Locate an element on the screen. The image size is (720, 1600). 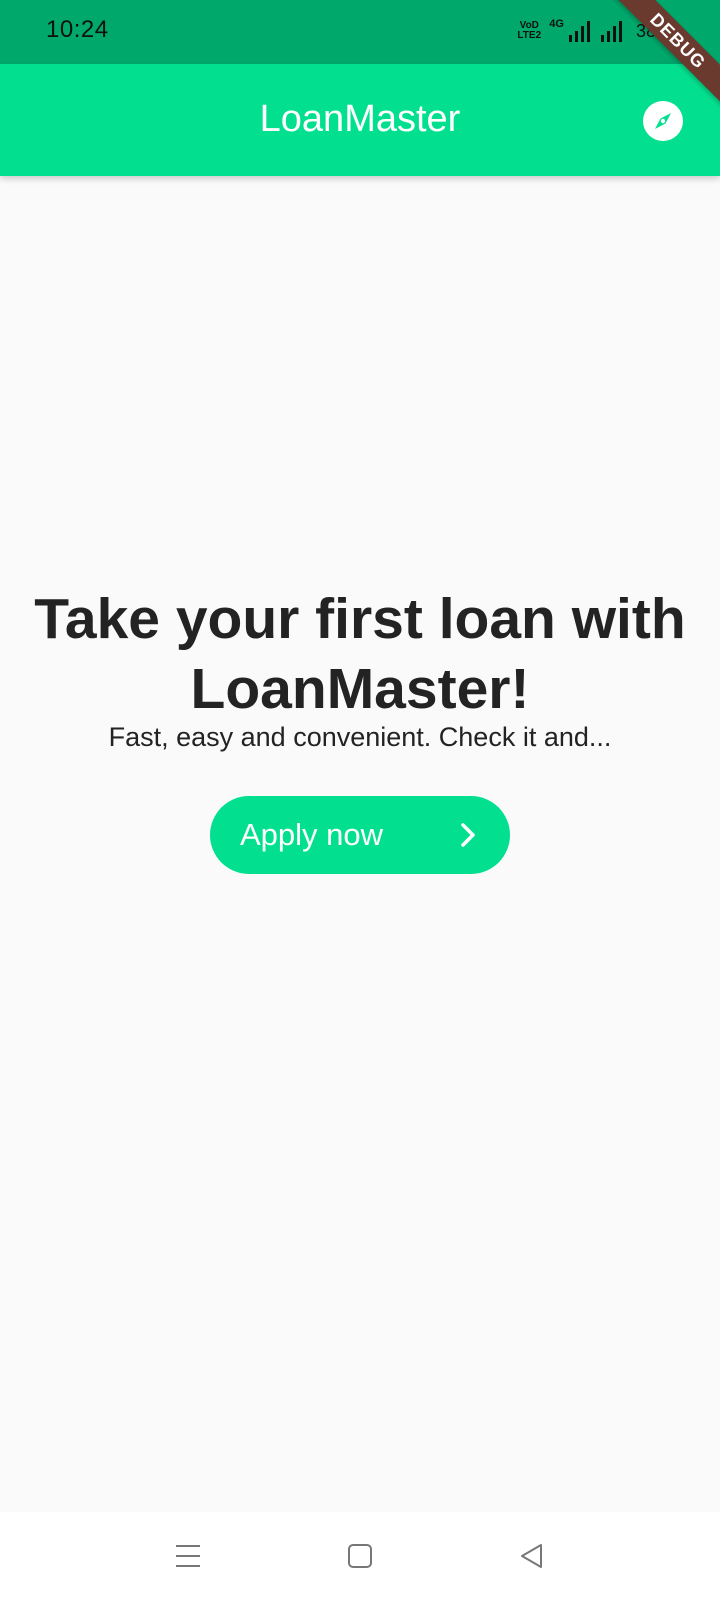
app-bar: LoanMaster is located at coordinates (360, 120).